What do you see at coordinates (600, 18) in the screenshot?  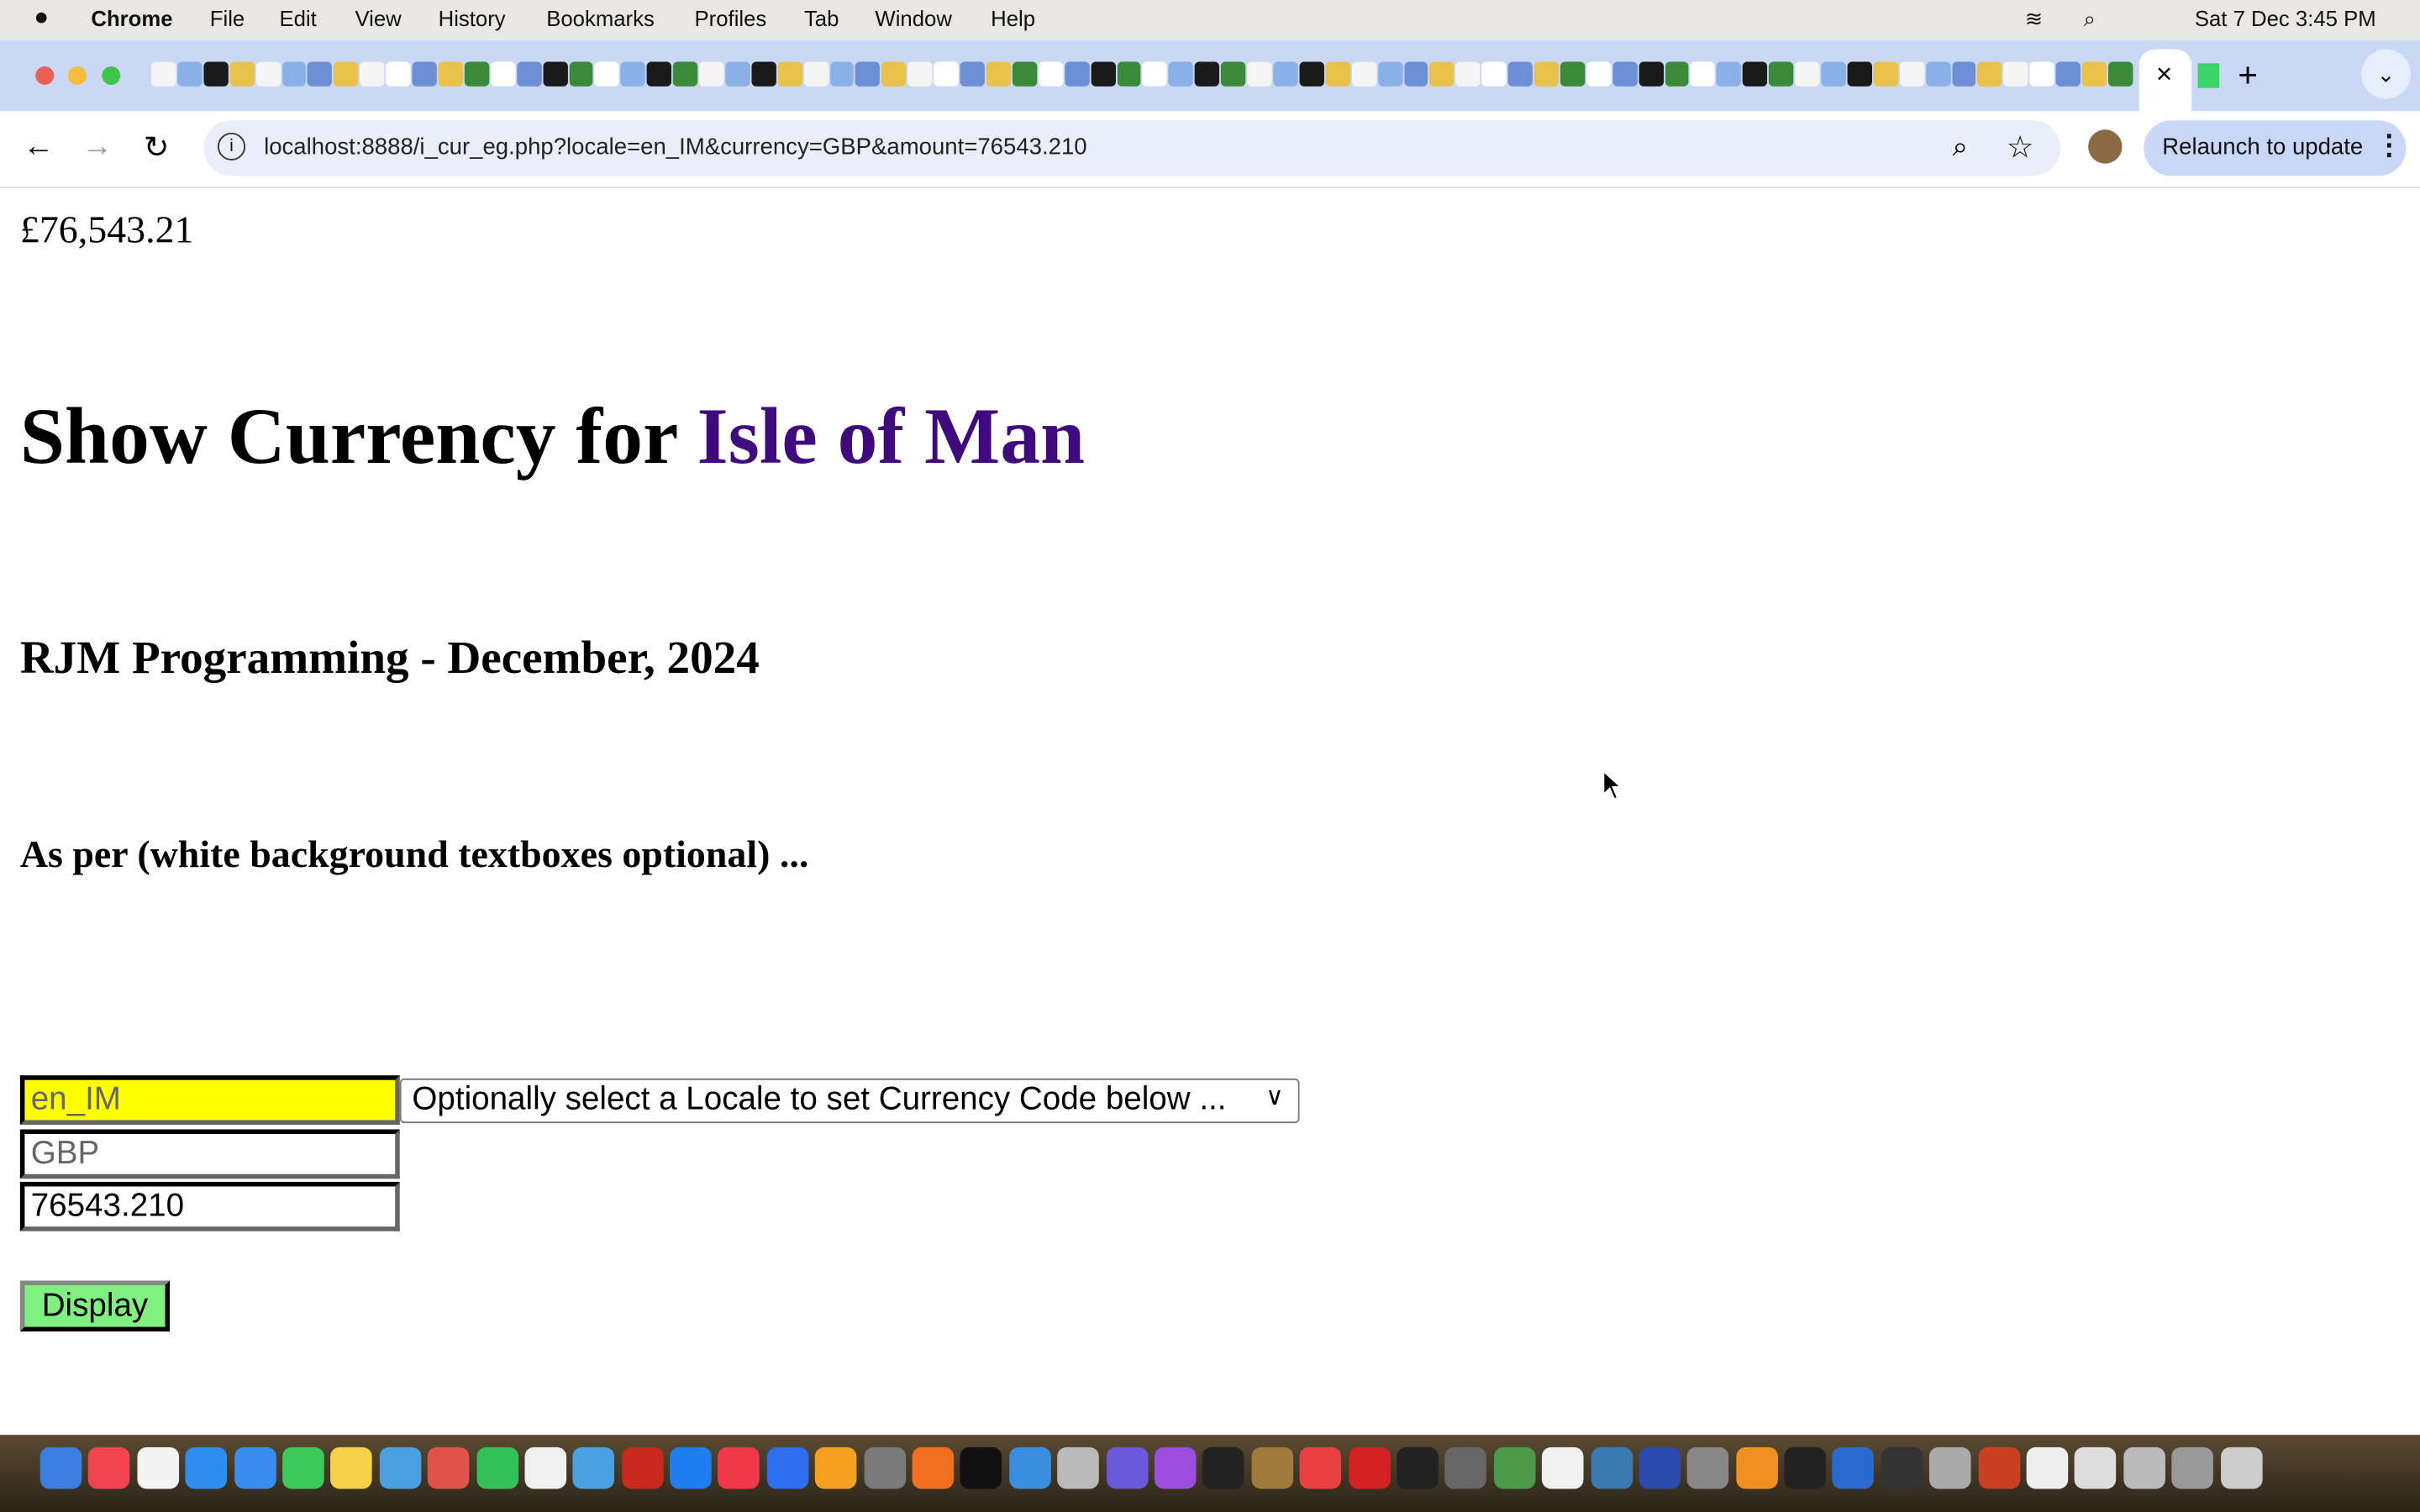 I see `menu-bookmarks: Bookmarks` at bounding box center [600, 18].